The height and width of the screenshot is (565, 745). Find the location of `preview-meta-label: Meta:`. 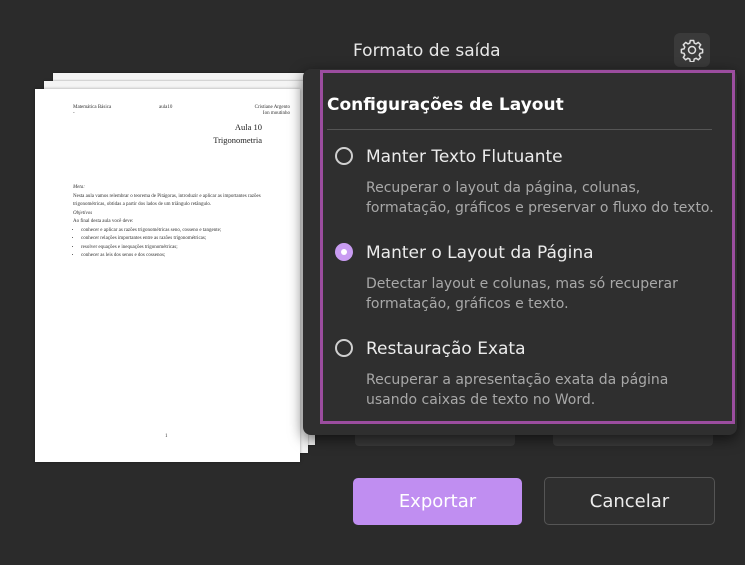

preview-meta-label: Meta: is located at coordinates (79, 187).